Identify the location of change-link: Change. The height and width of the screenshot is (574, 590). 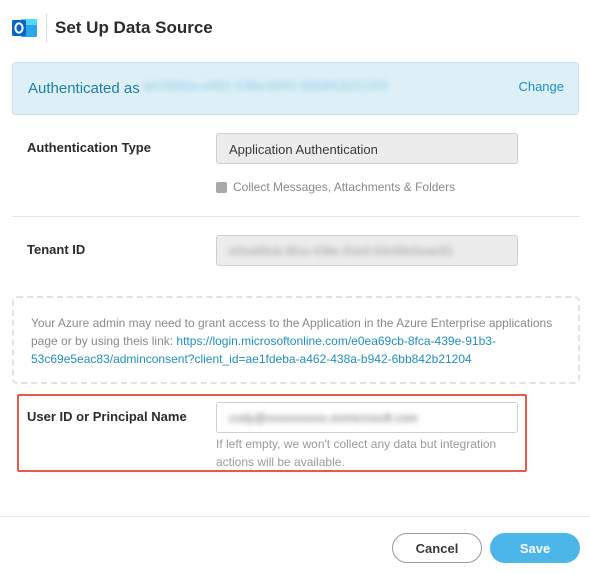
(541, 86).